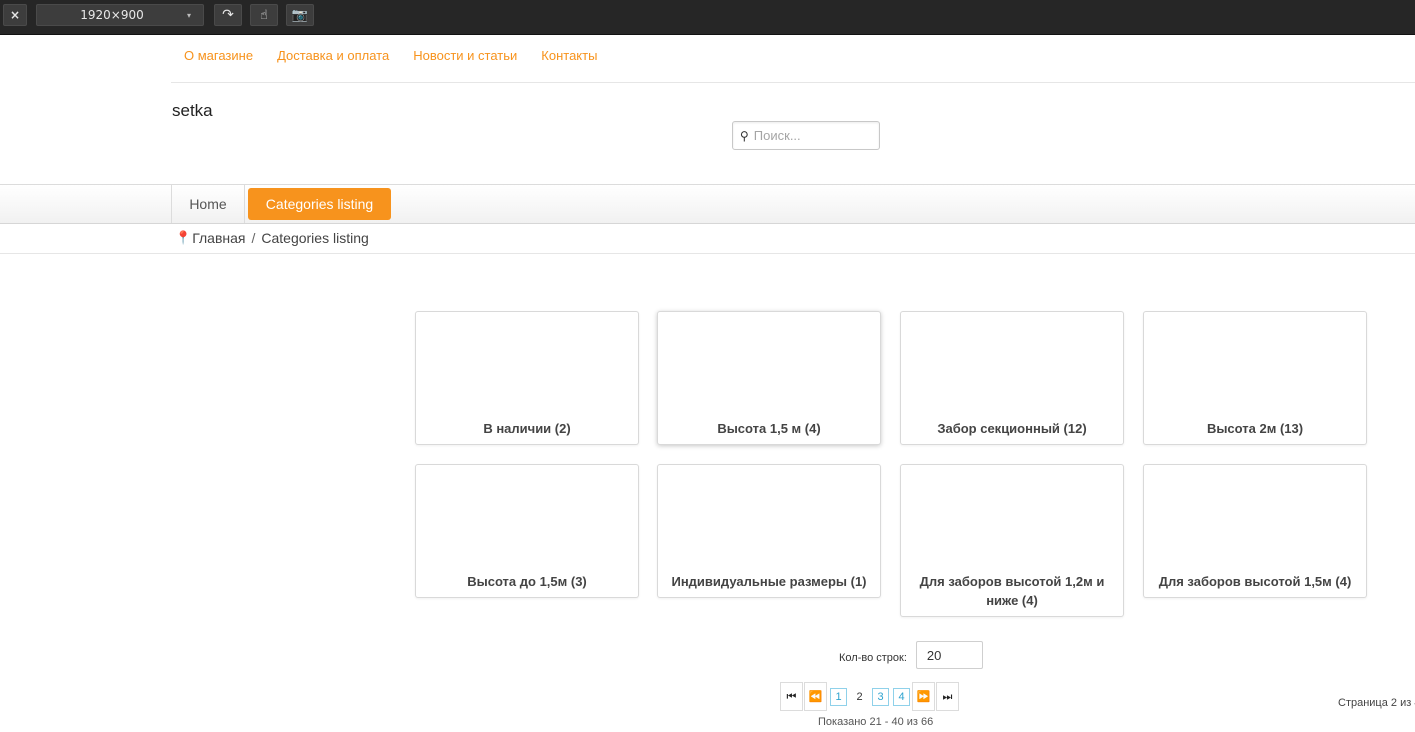  Describe the element at coordinates (228, 15) in the screenshot. I see `rotate-icon: ↷` at that location.